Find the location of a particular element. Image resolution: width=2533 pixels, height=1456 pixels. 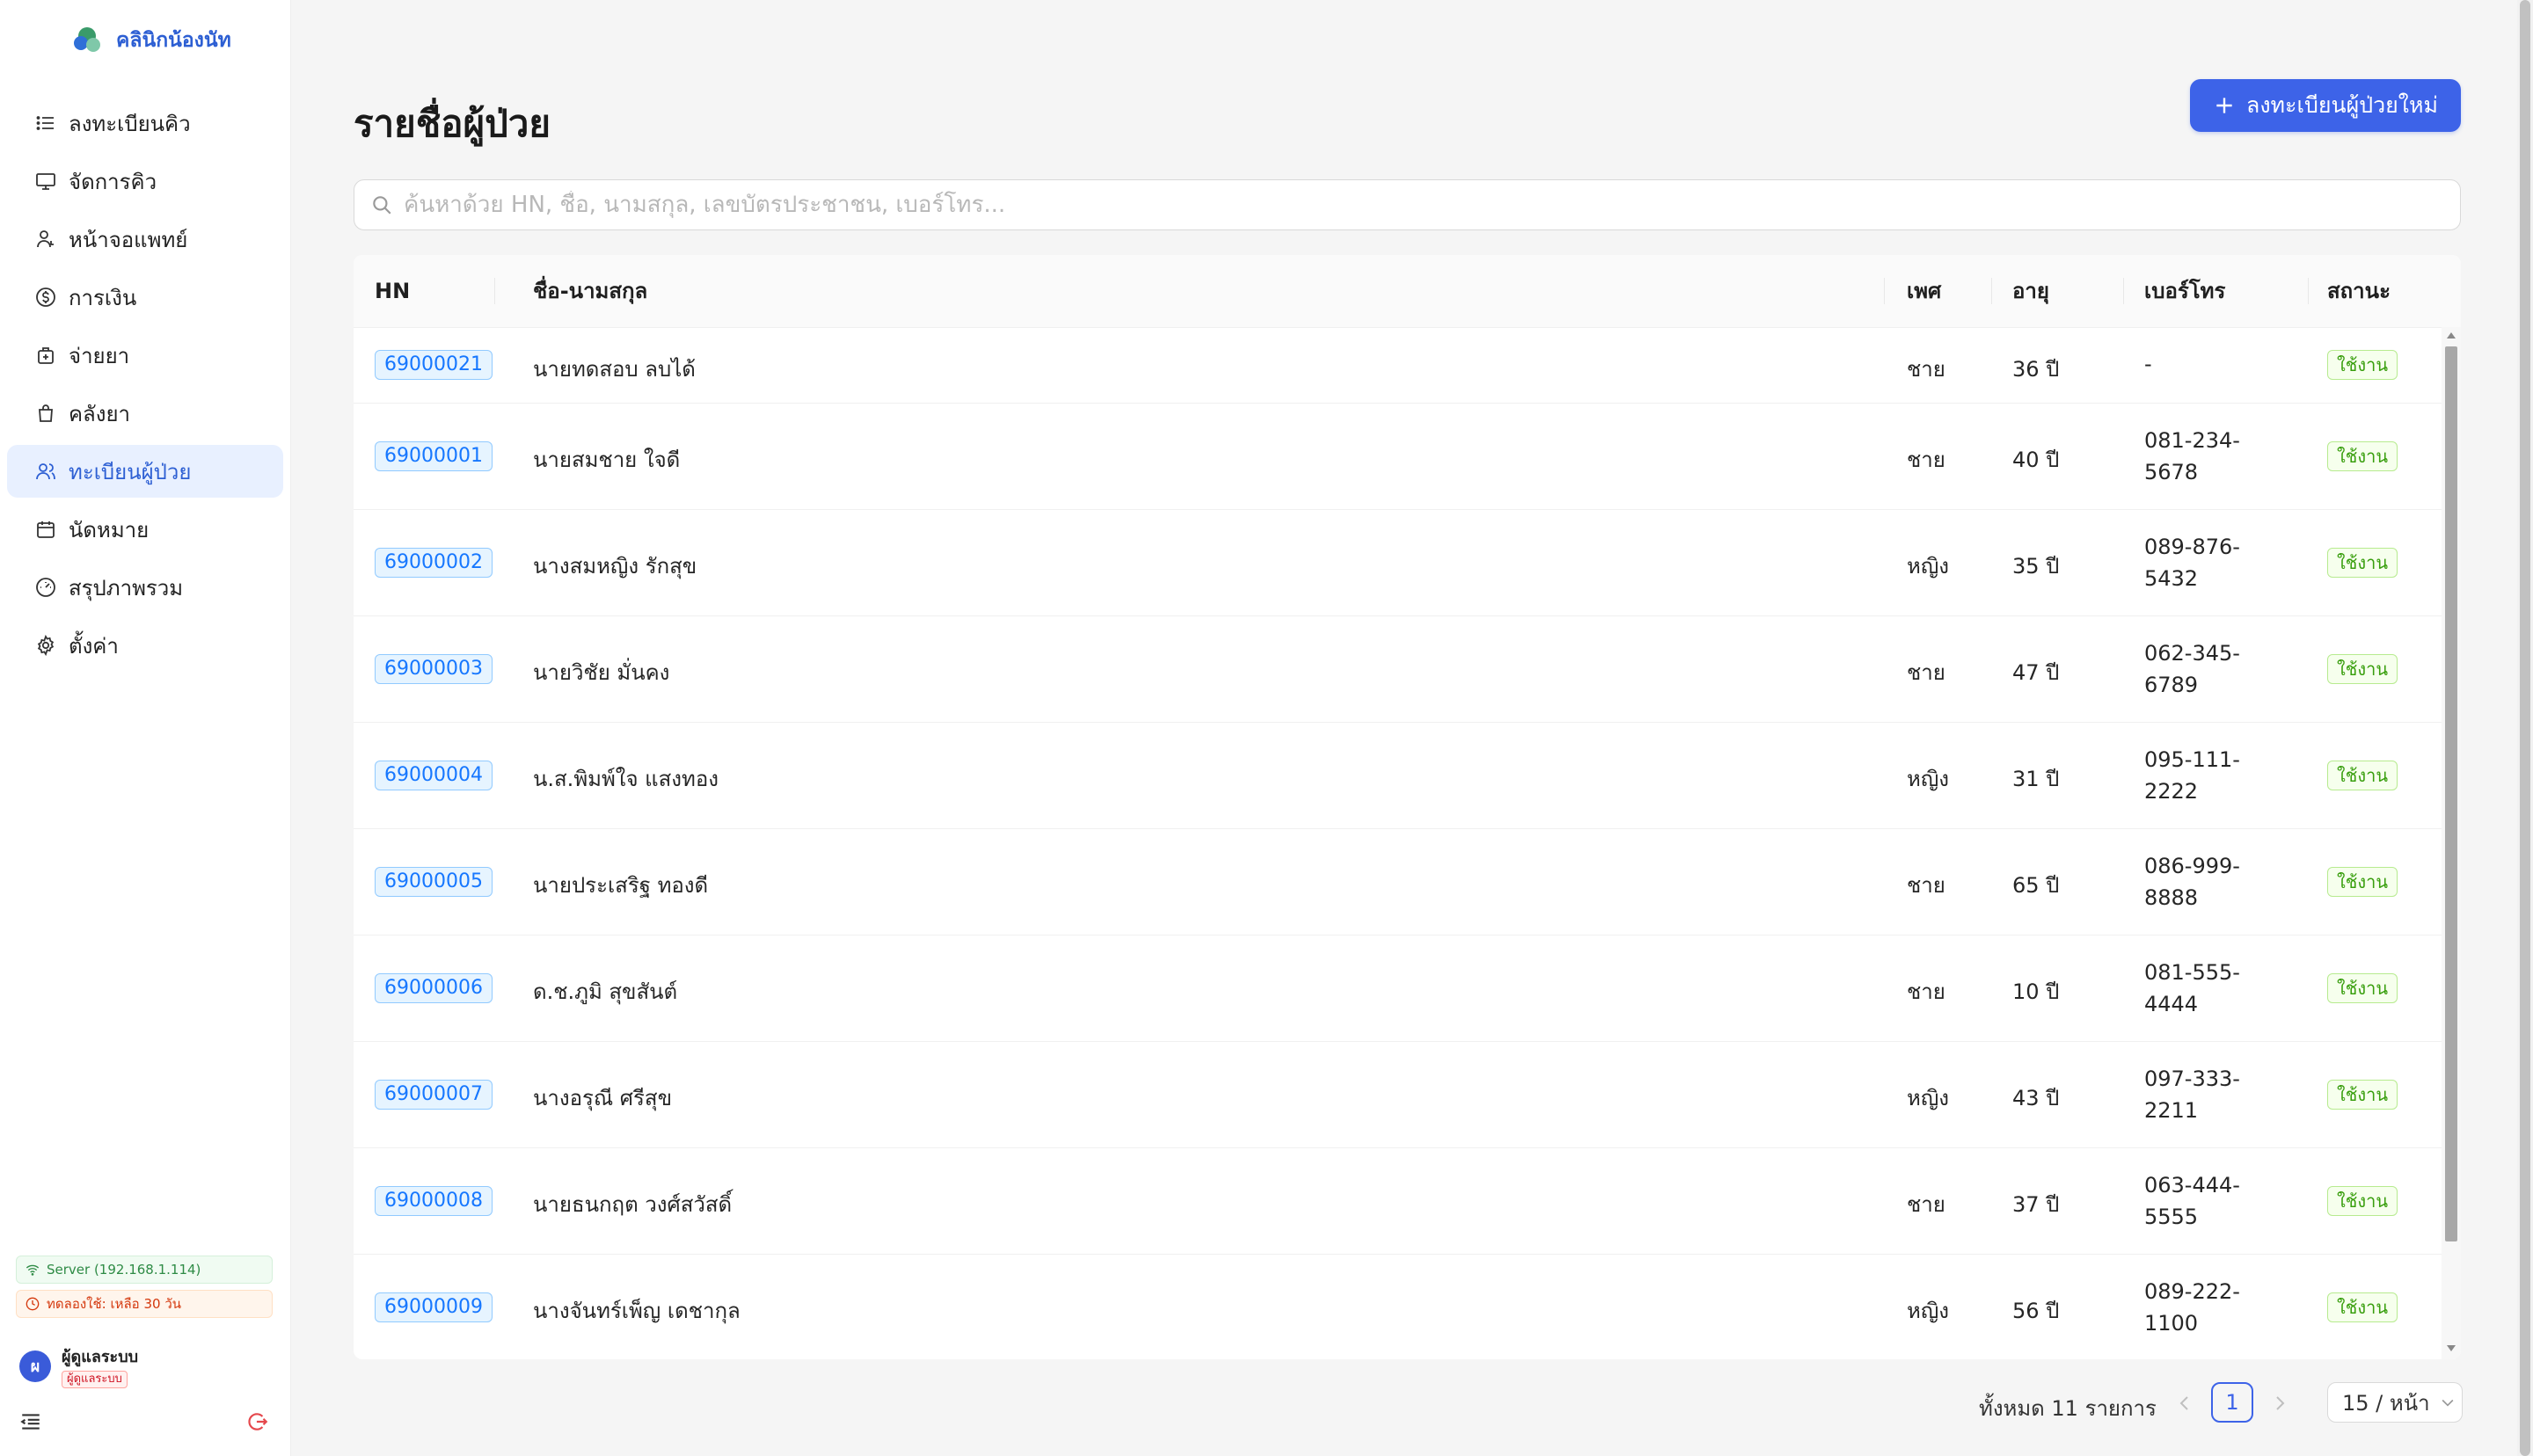

sidebar-item-label: สรุปภาพรวม is located at coordinates (127, 588).